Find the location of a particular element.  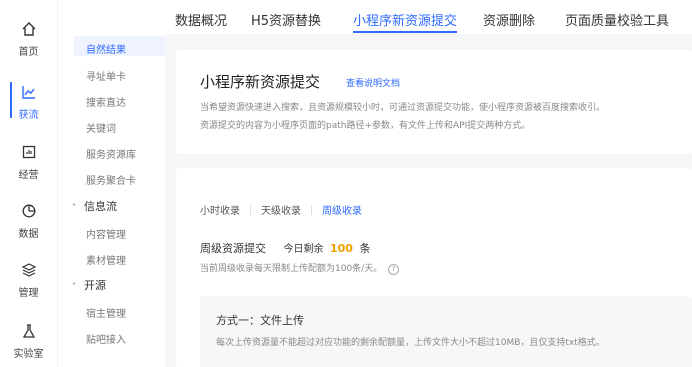

help-icon: ? is located at coordinates (394, 269).